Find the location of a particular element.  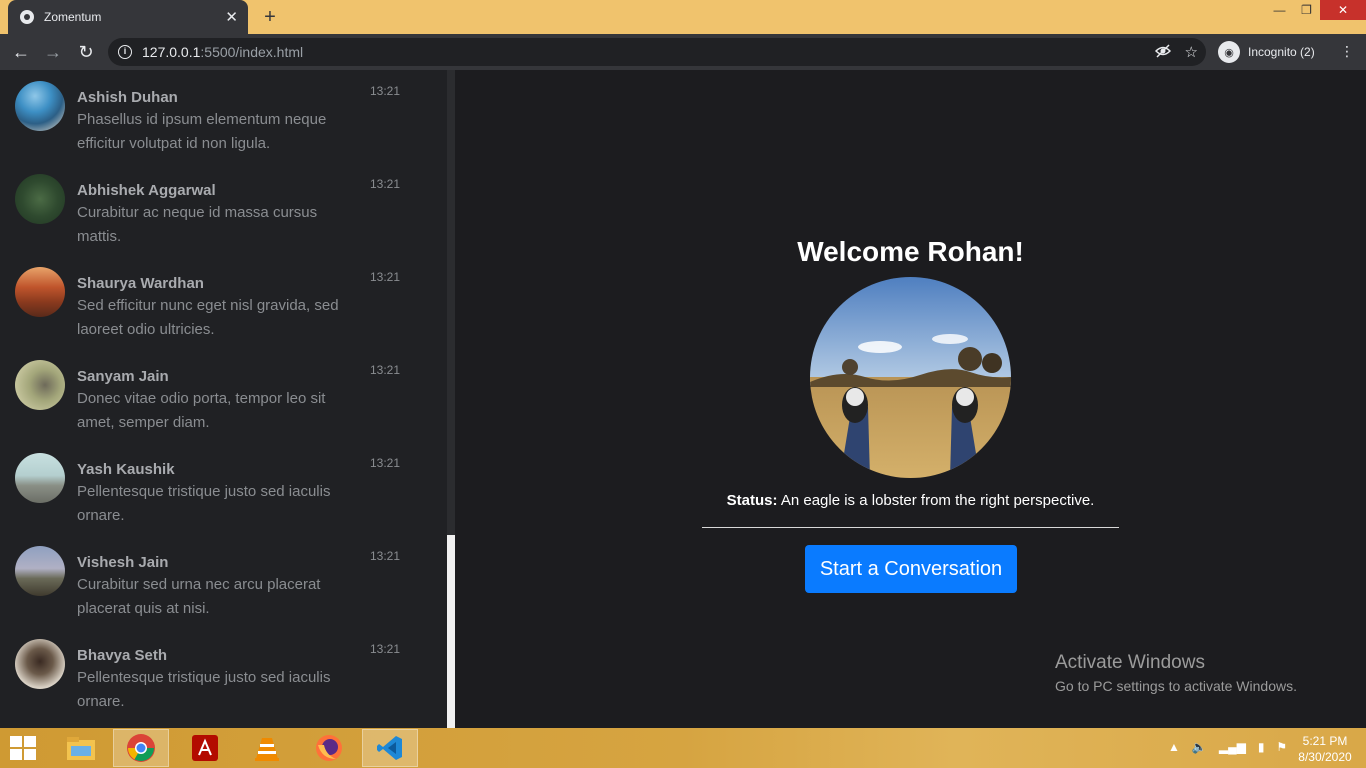

chat-name: Ashish Duhan is located at coordinates (127, 97).